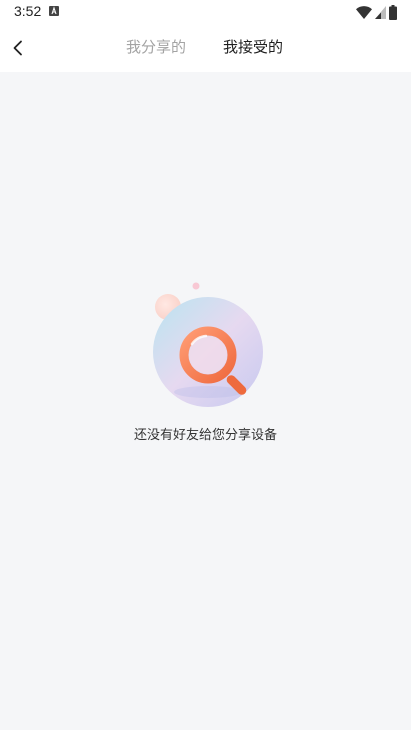  Describe the element at coordinates (364, 12) in the screenshot. I see `wifi-icon` at that location.